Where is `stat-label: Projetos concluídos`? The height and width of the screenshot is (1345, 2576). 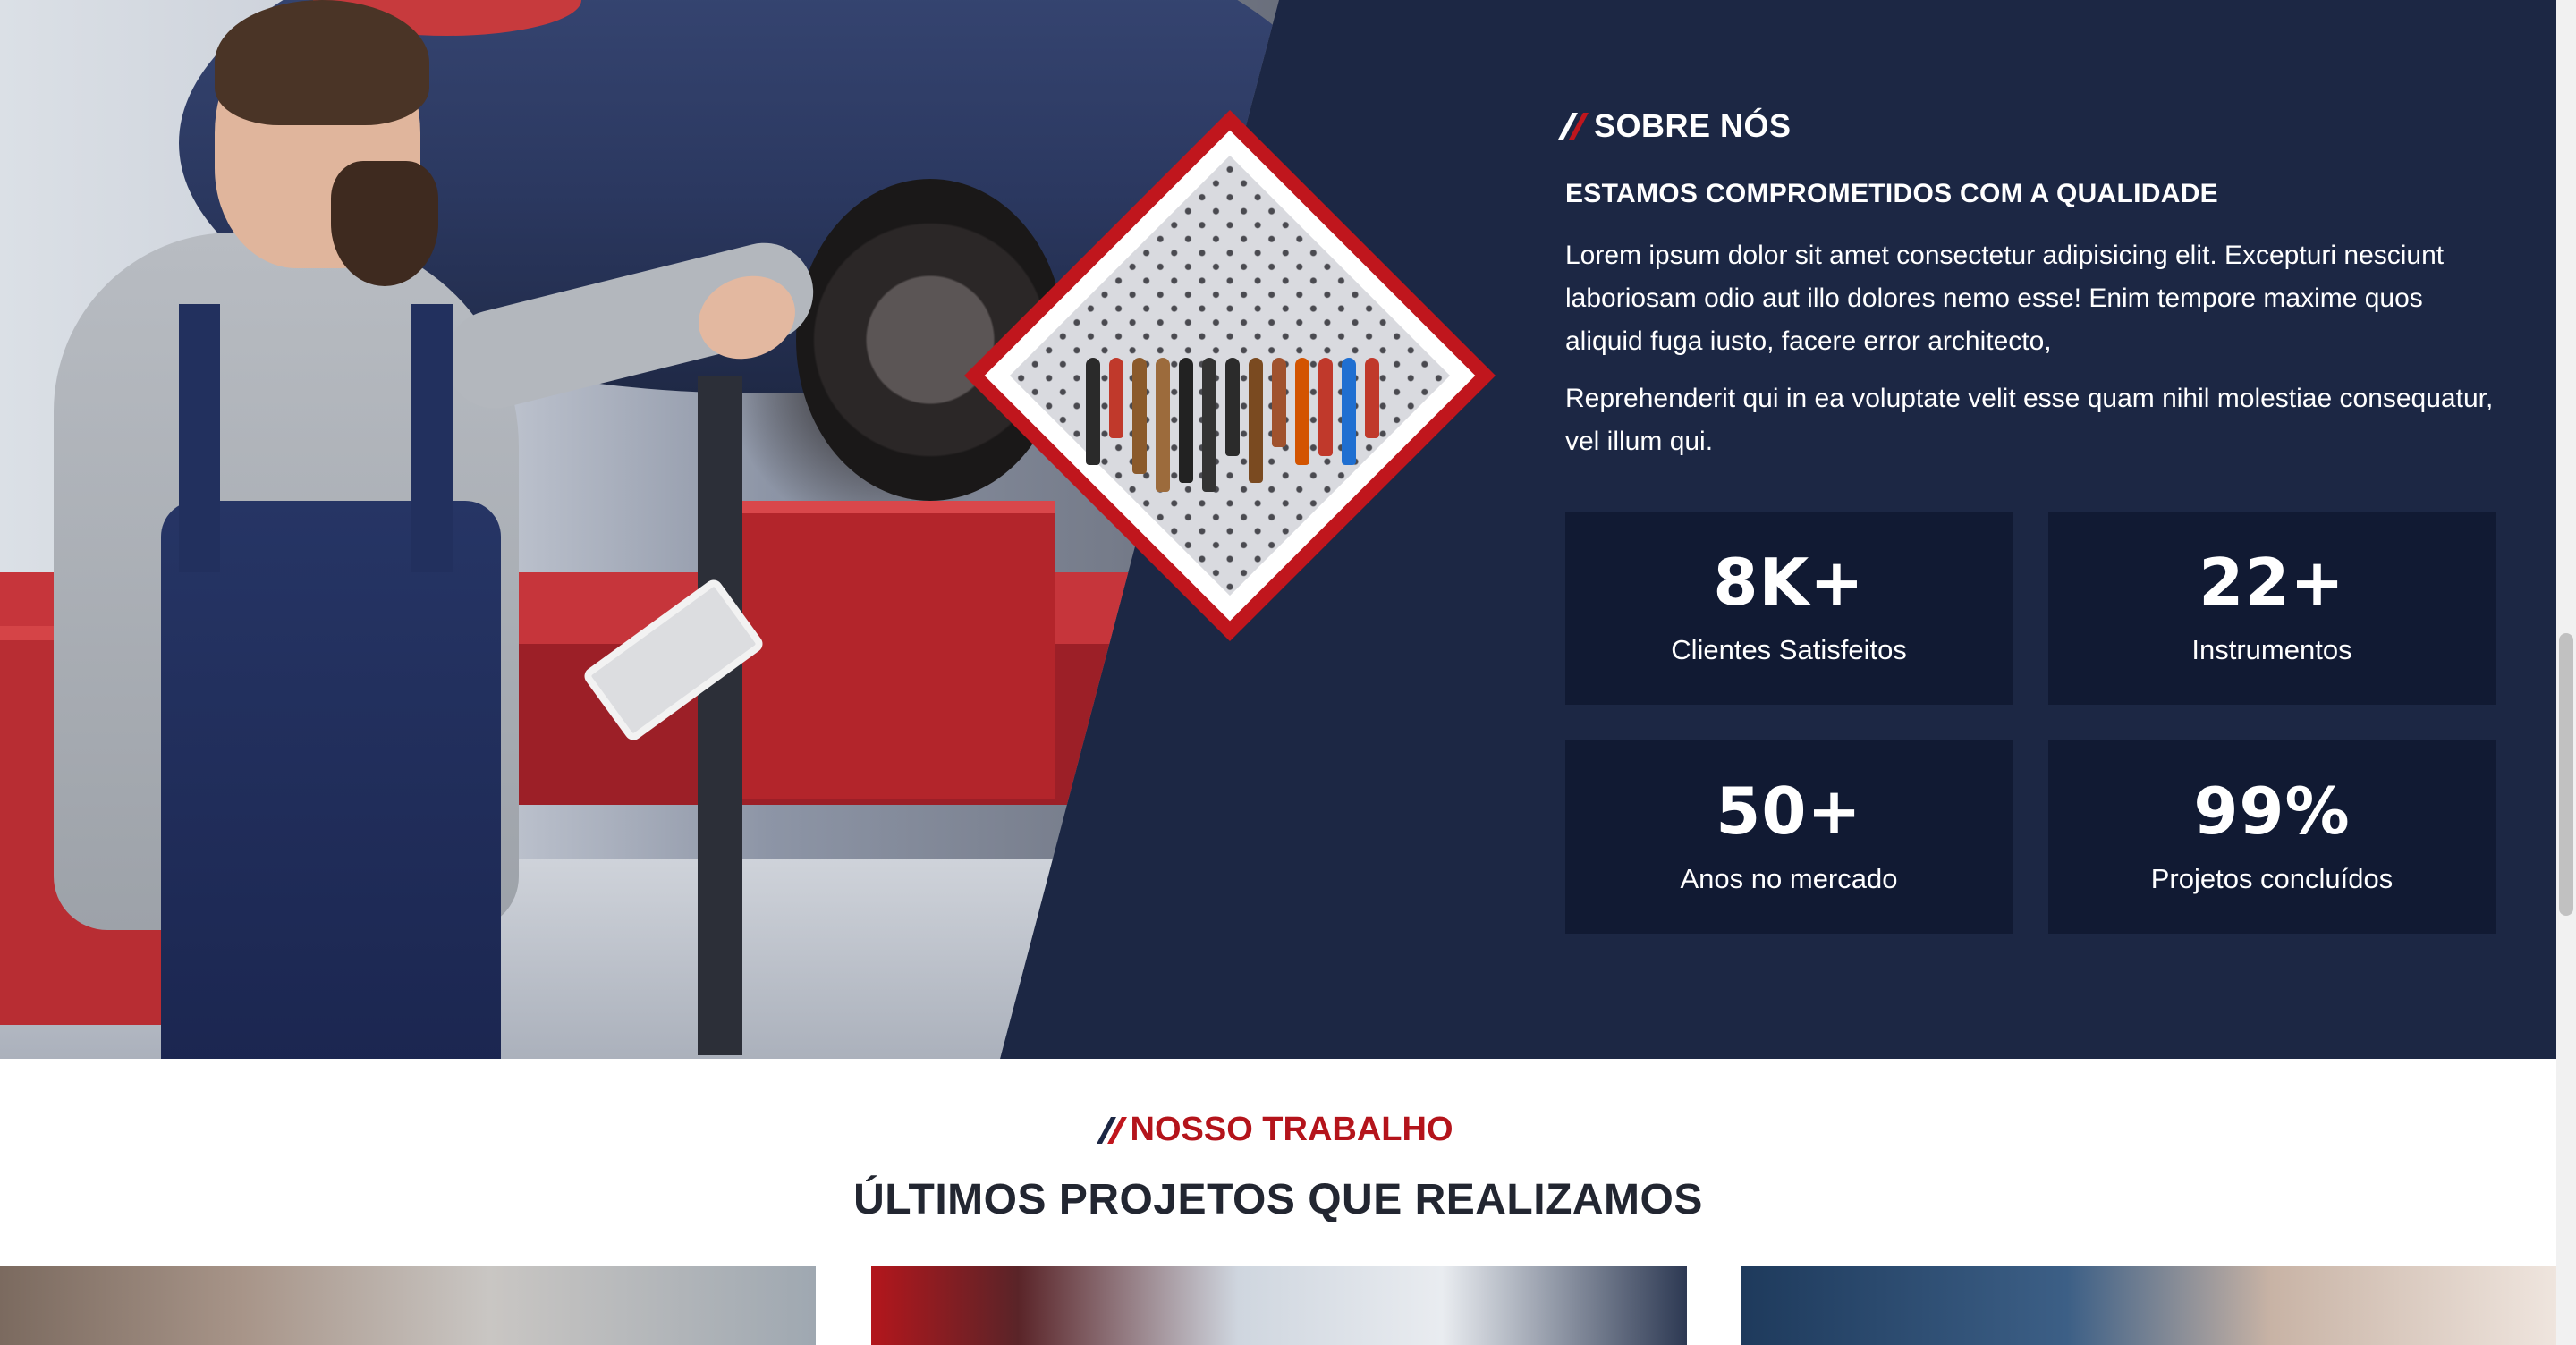 stat-label: Projetos concluídos is located at coordinates (2272, 878).